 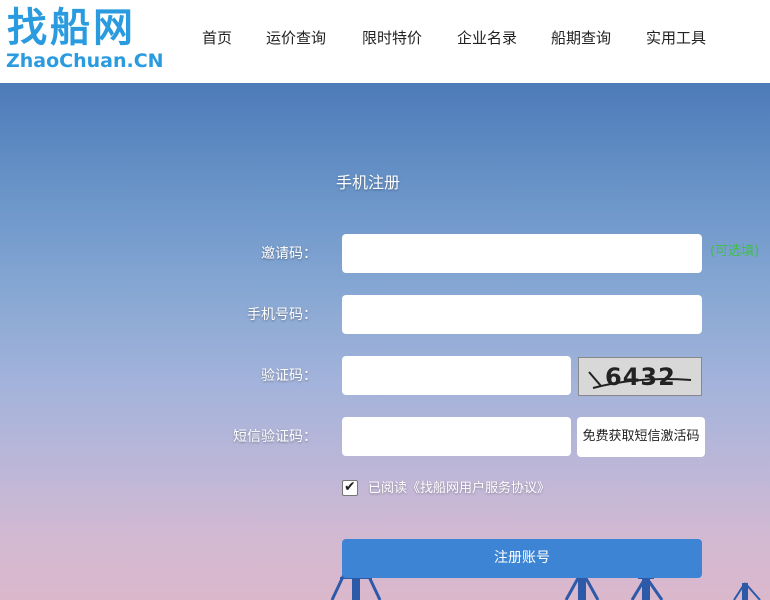 What do you see at coordinates (459, 489) in the screenshot?
I see `agreement-link: 已阅读《找船网用户服务协议》` at bounding box center [459, 489].